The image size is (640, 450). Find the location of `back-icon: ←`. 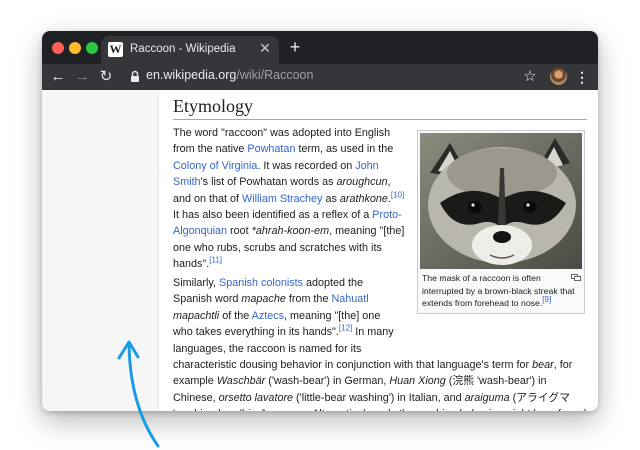

back-icon: ← is located at coordinates (58, 77).